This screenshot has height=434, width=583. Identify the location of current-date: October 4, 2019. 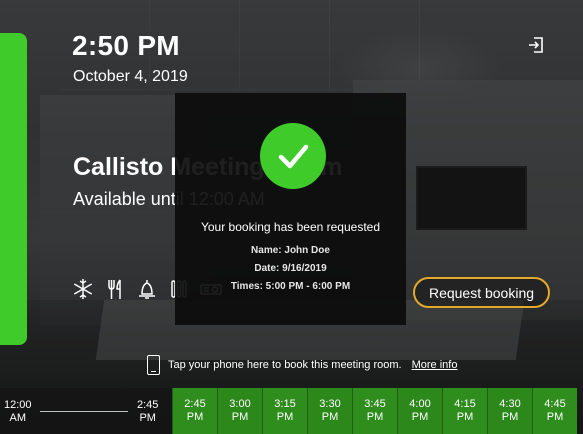
(130, 76).